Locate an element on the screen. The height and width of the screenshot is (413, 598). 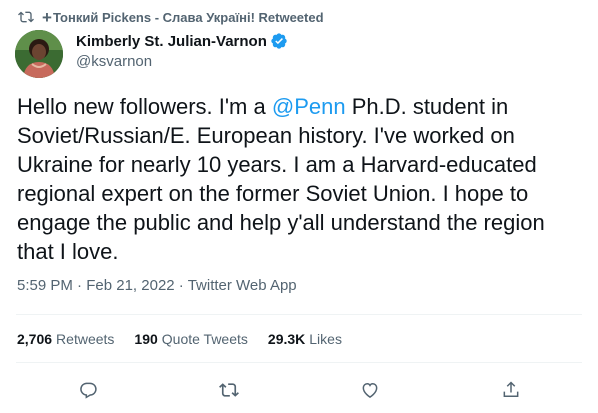
share-button is located at coordinates (511, 390).